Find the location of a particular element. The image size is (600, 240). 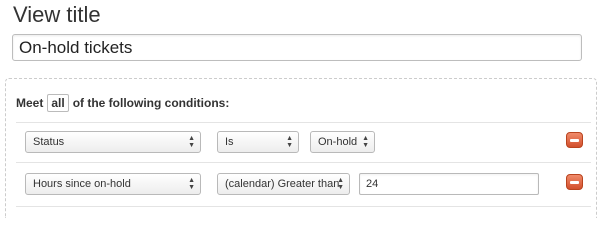

value-select: On-hold ▲ ▼ is located at coordinates (342, 142).